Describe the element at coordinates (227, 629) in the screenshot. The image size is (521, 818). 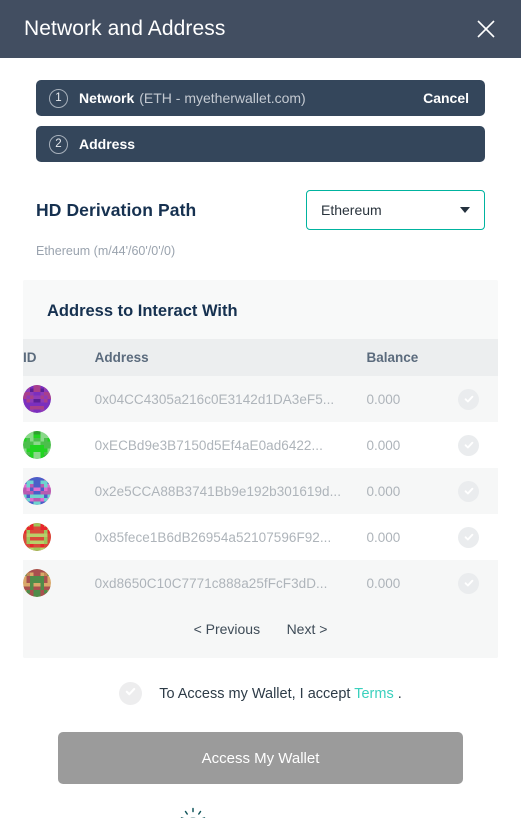
I see `previous-page-button: < Previous` at that location.